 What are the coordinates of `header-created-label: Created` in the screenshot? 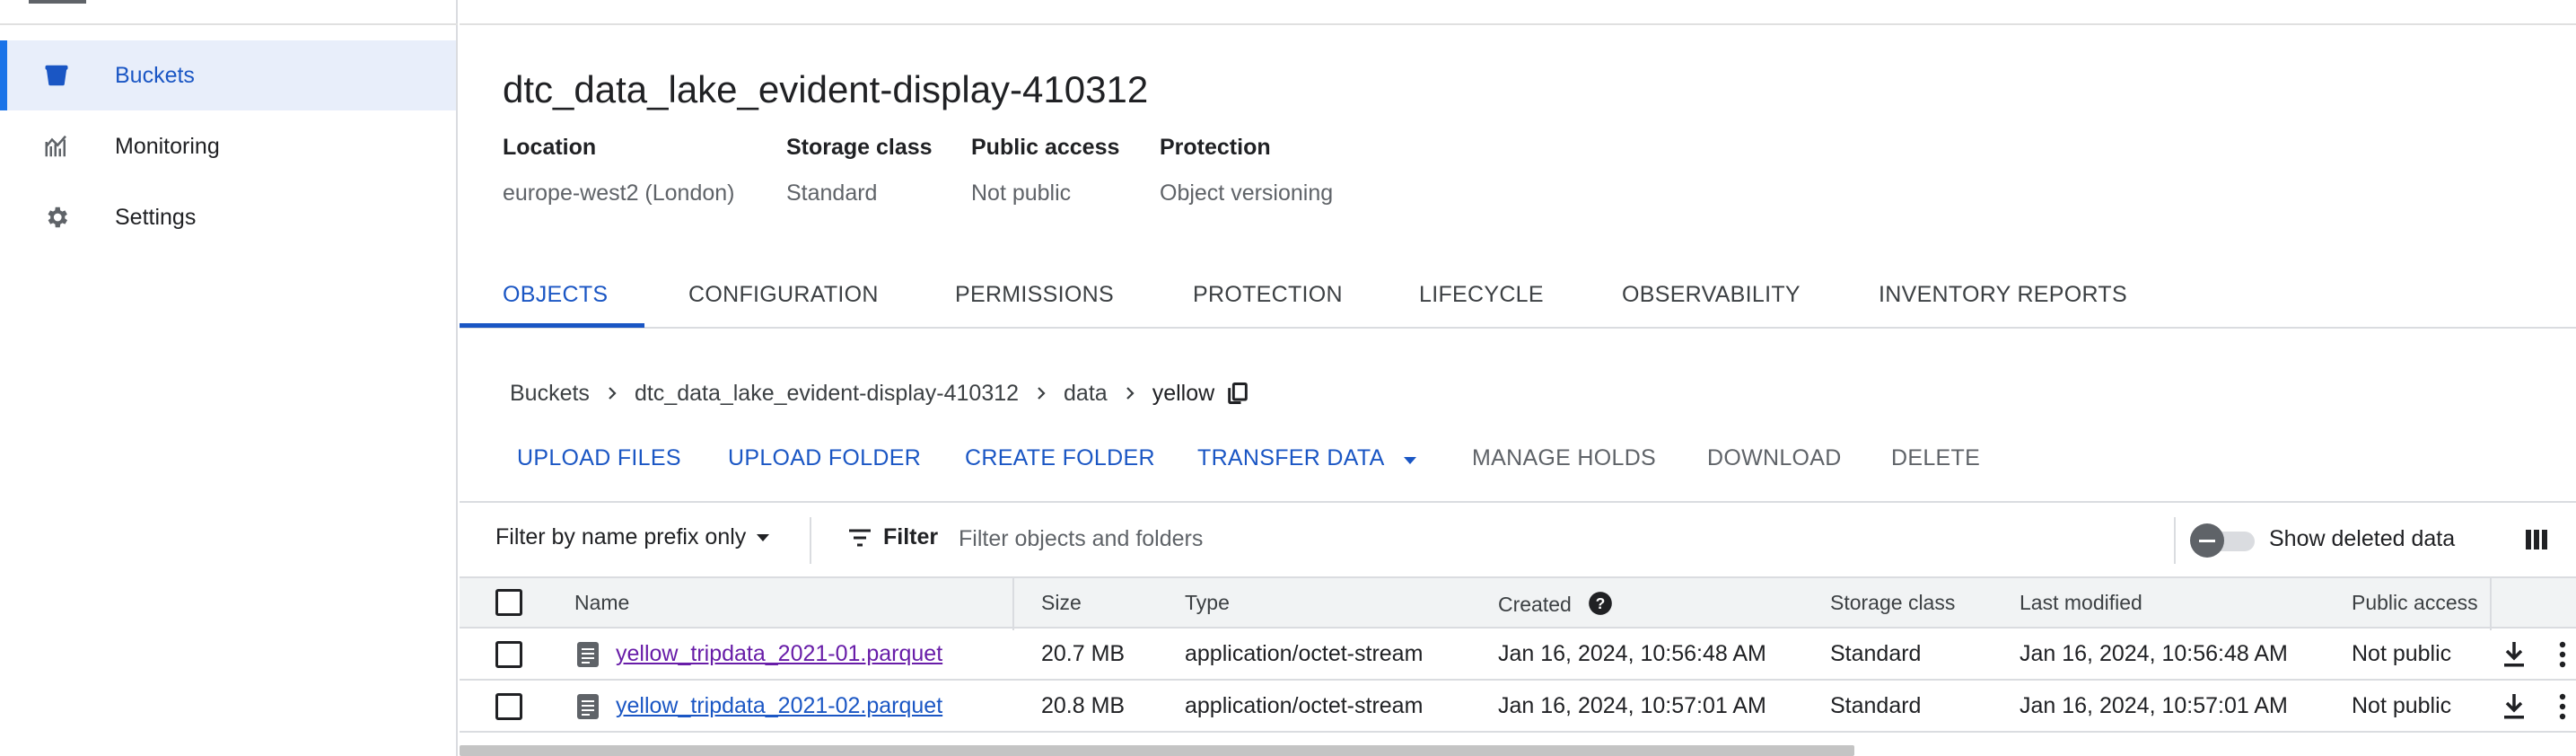 It's located at (1535, 605).